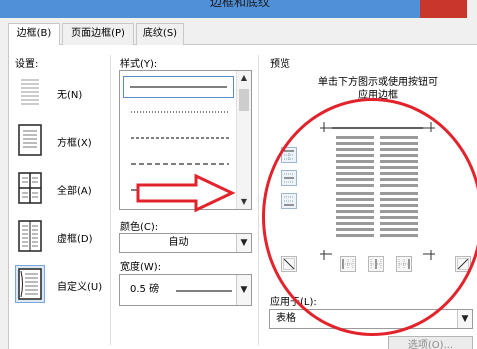 This screenshot has width=477, height=349. What do you see at coordinates (30, 284) in the screenshot?
I see `setting-custom-icon` at bounding box center [30, 284].